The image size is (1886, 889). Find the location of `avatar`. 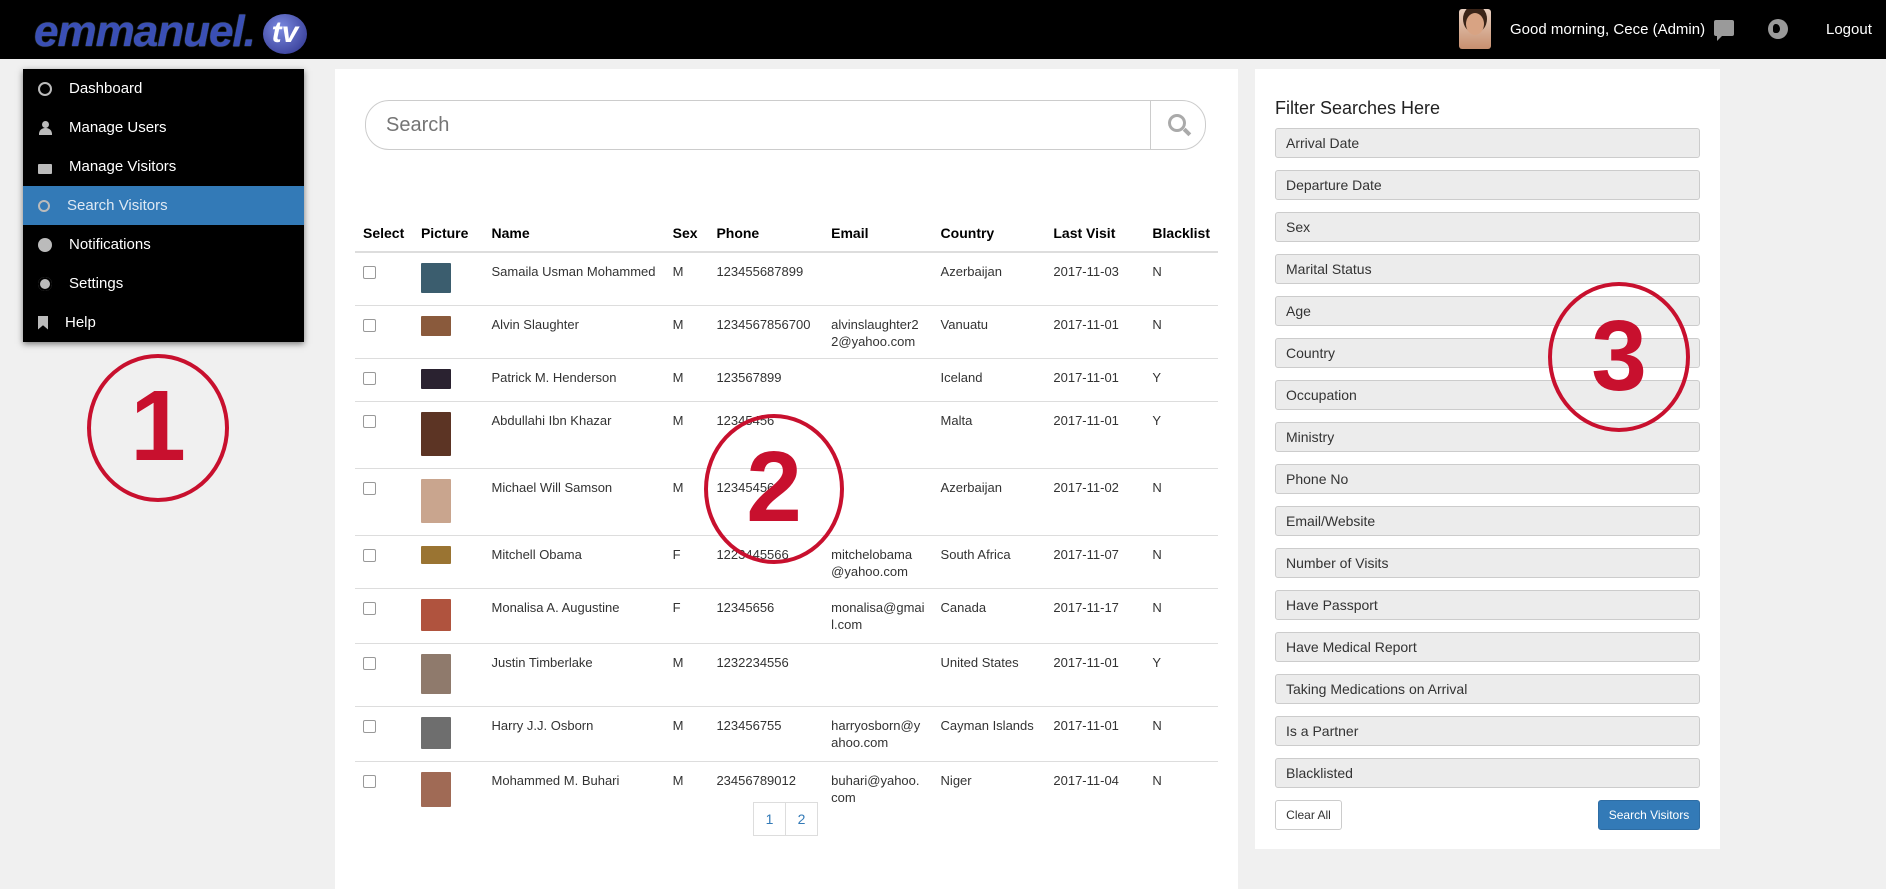

avatar is located at coordinates (1475, 29).